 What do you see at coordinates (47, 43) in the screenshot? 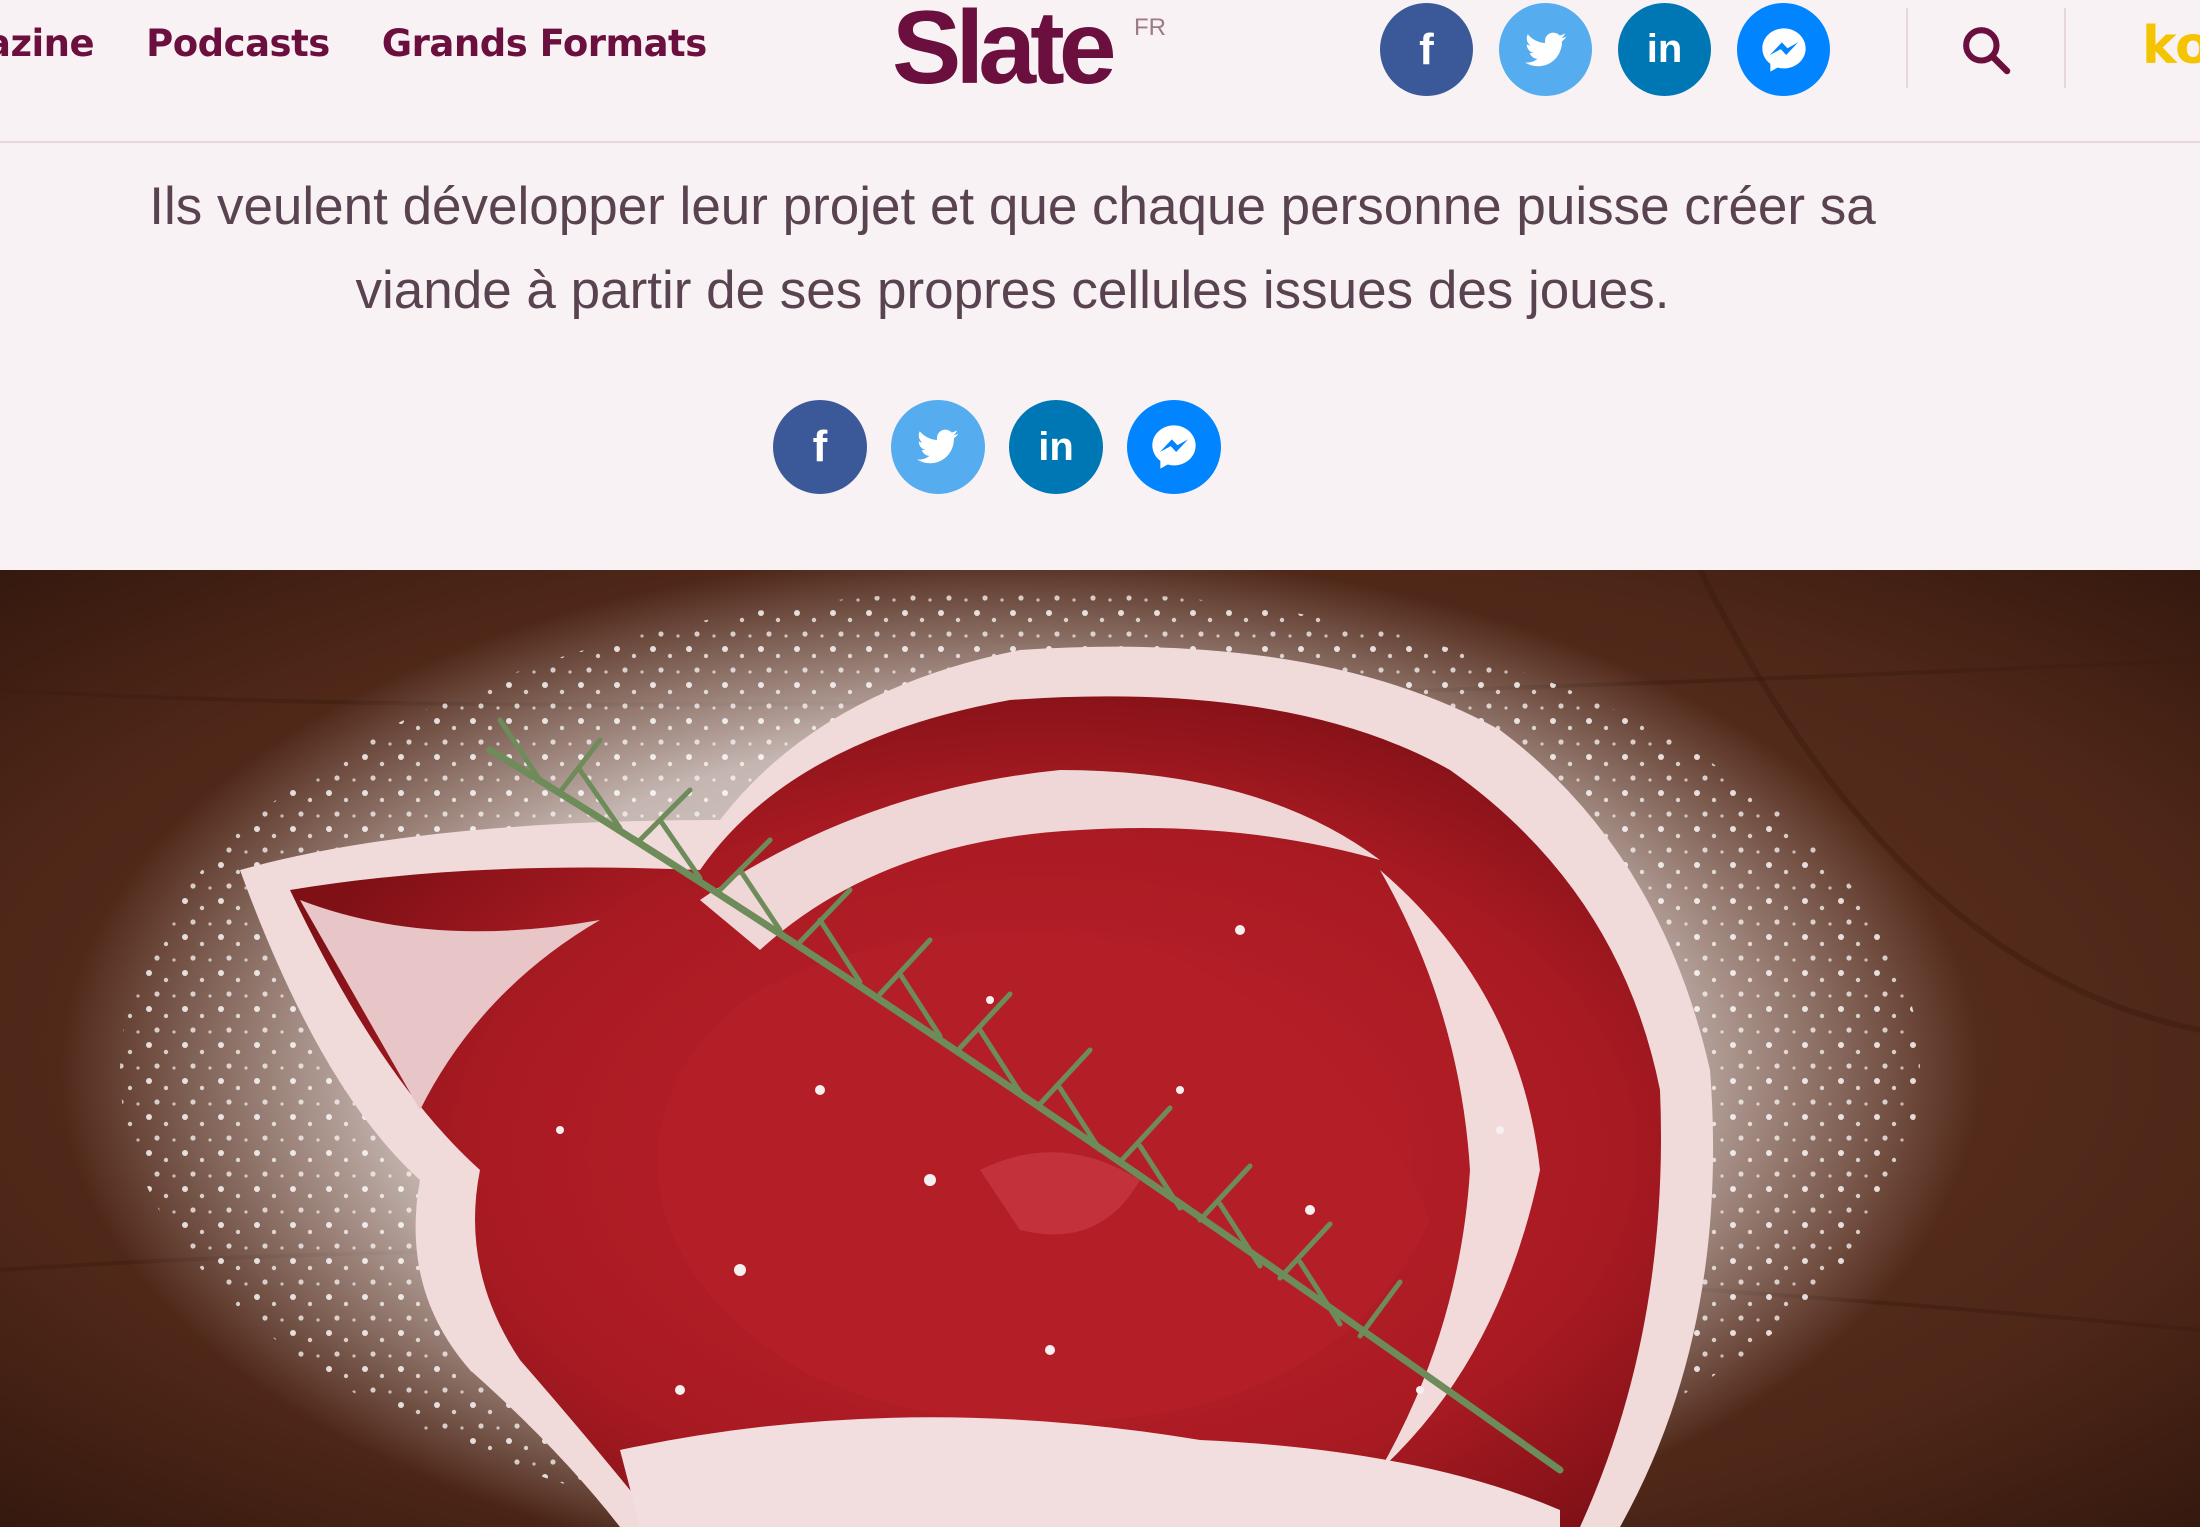
I see `nav-item-magazine: azine` at bounding box center [47, 43].